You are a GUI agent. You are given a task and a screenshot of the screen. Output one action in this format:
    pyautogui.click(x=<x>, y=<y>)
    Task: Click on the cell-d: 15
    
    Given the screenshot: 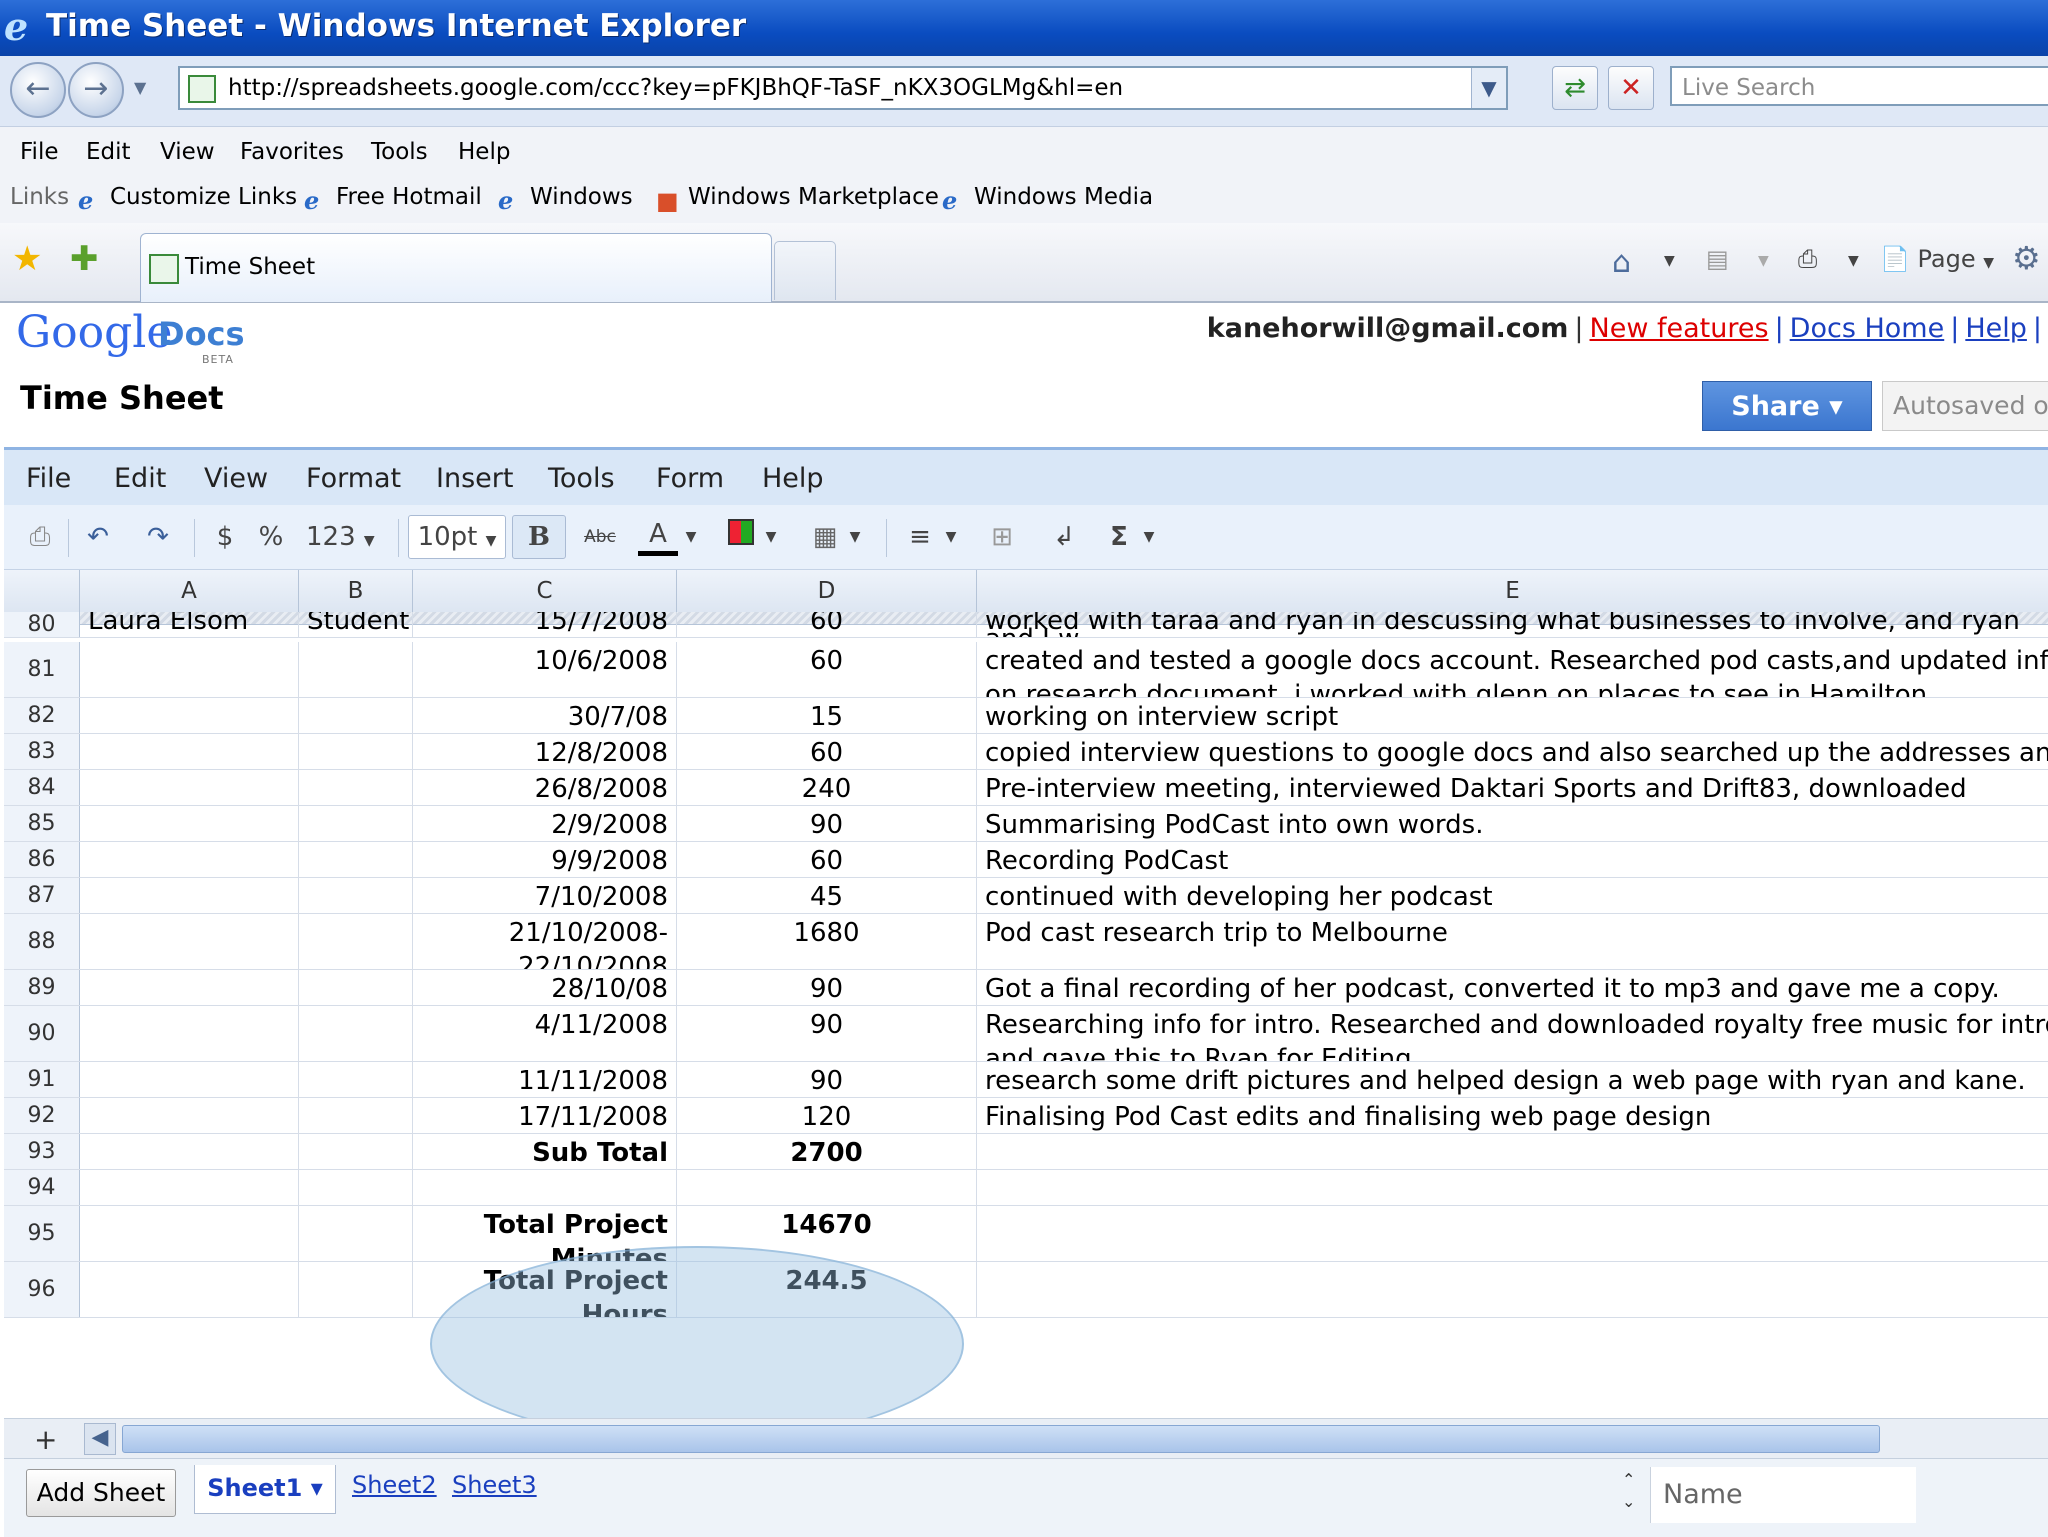 What is the action you would take?
    pyautogui.click(x=827, y=715)
    